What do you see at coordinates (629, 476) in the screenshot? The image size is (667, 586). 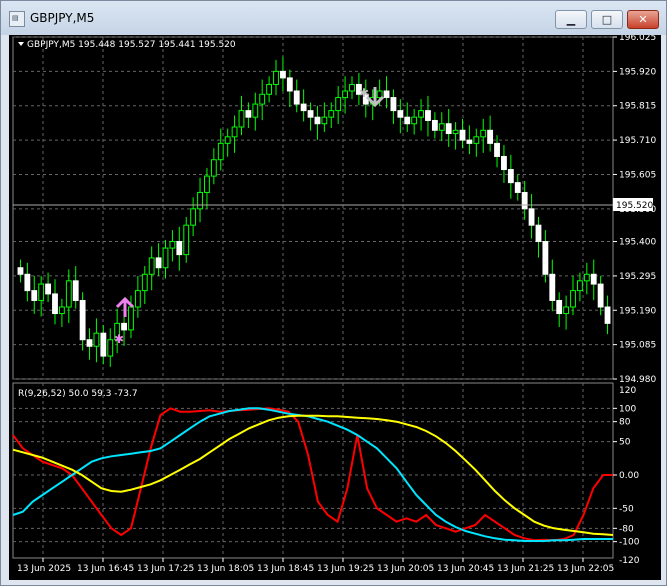 I see `ind-tick-label: 0.00` at bounding box center [629, 476].